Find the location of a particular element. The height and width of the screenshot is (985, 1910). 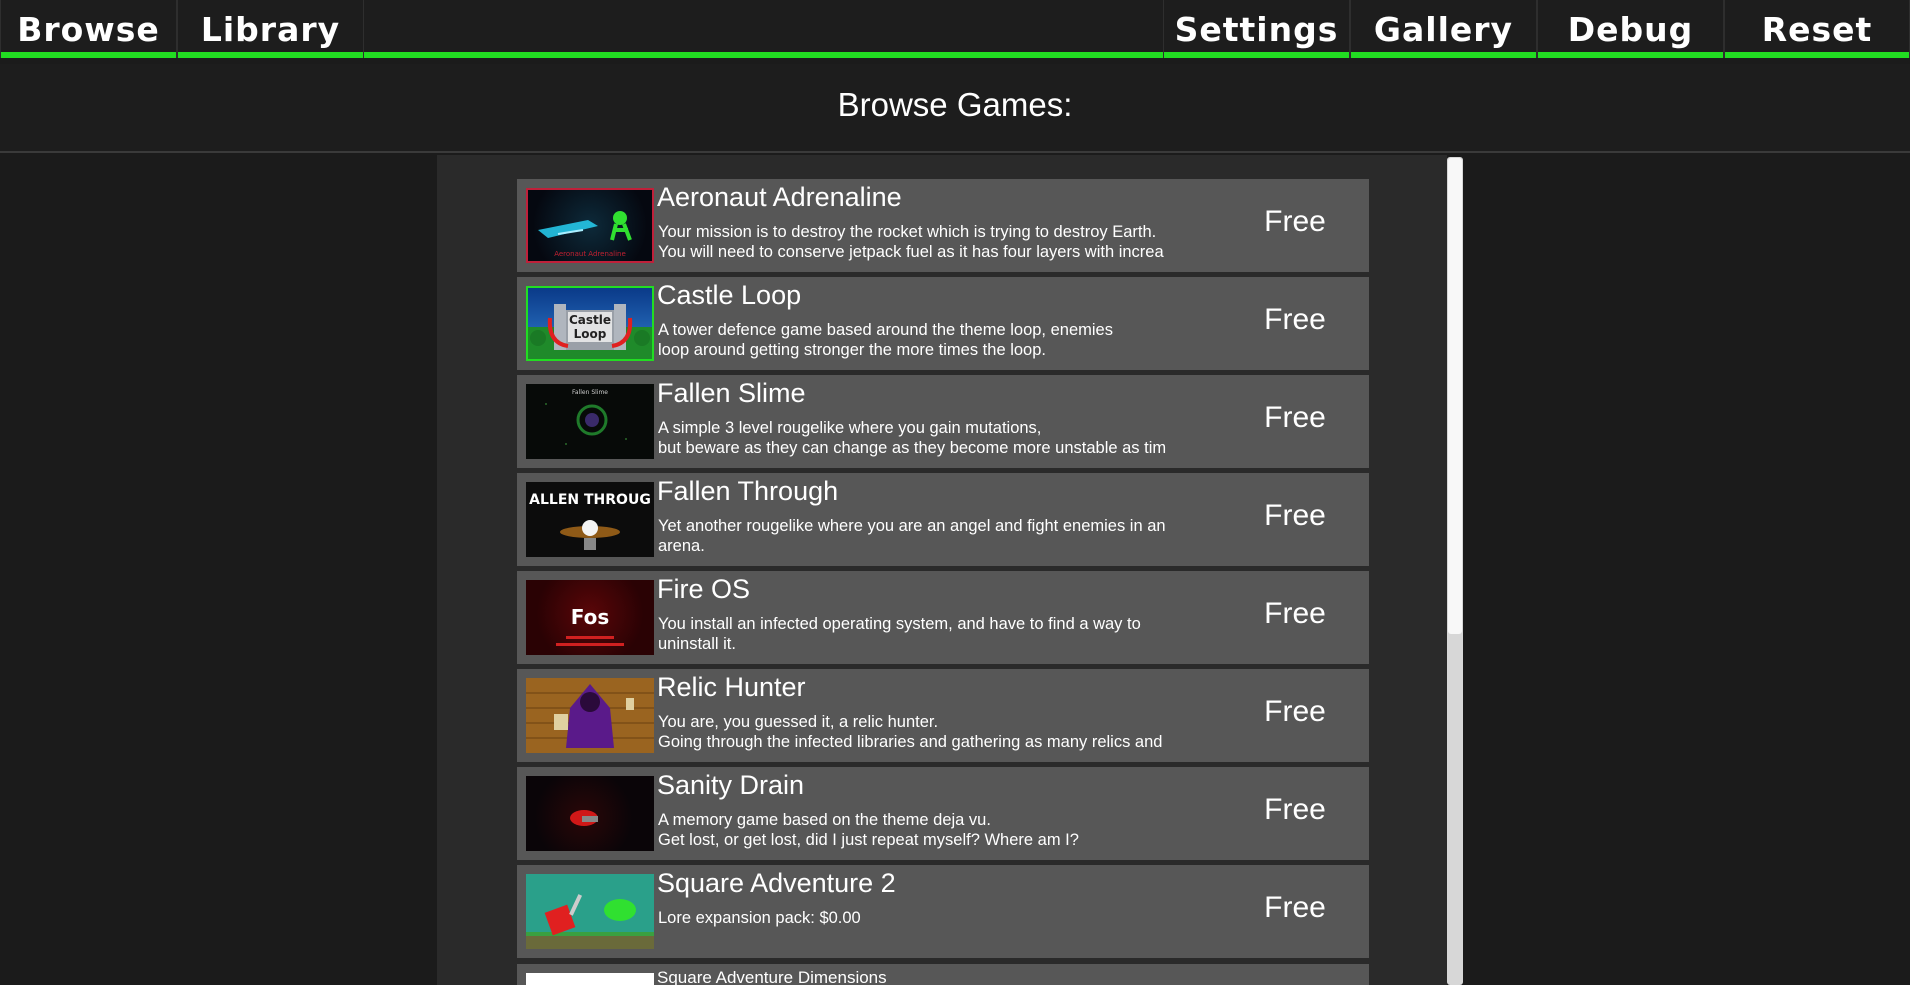

game-title: Aeronaut Adrenaline is located at coordinates (779, 197).